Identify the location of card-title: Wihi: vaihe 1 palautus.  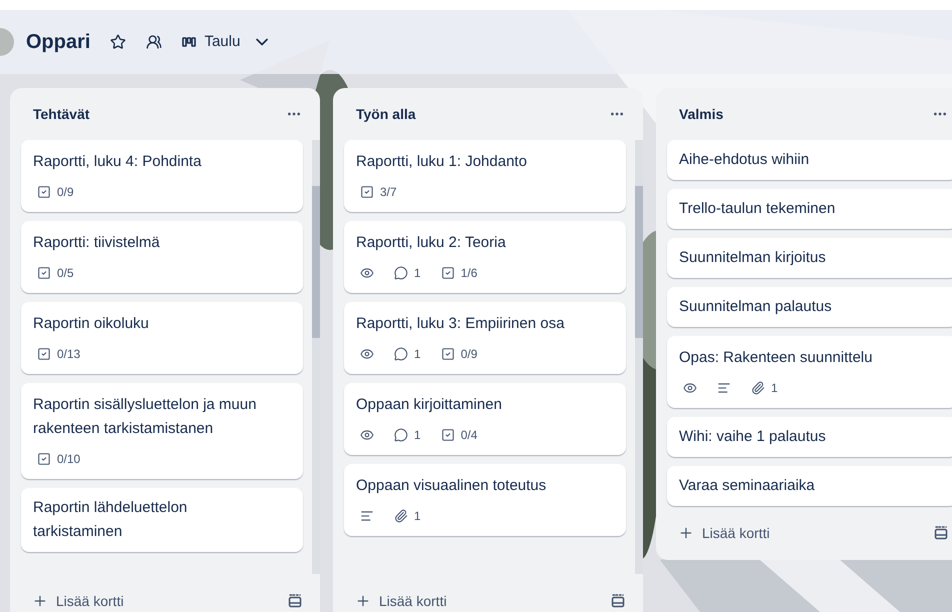
(753, 437).